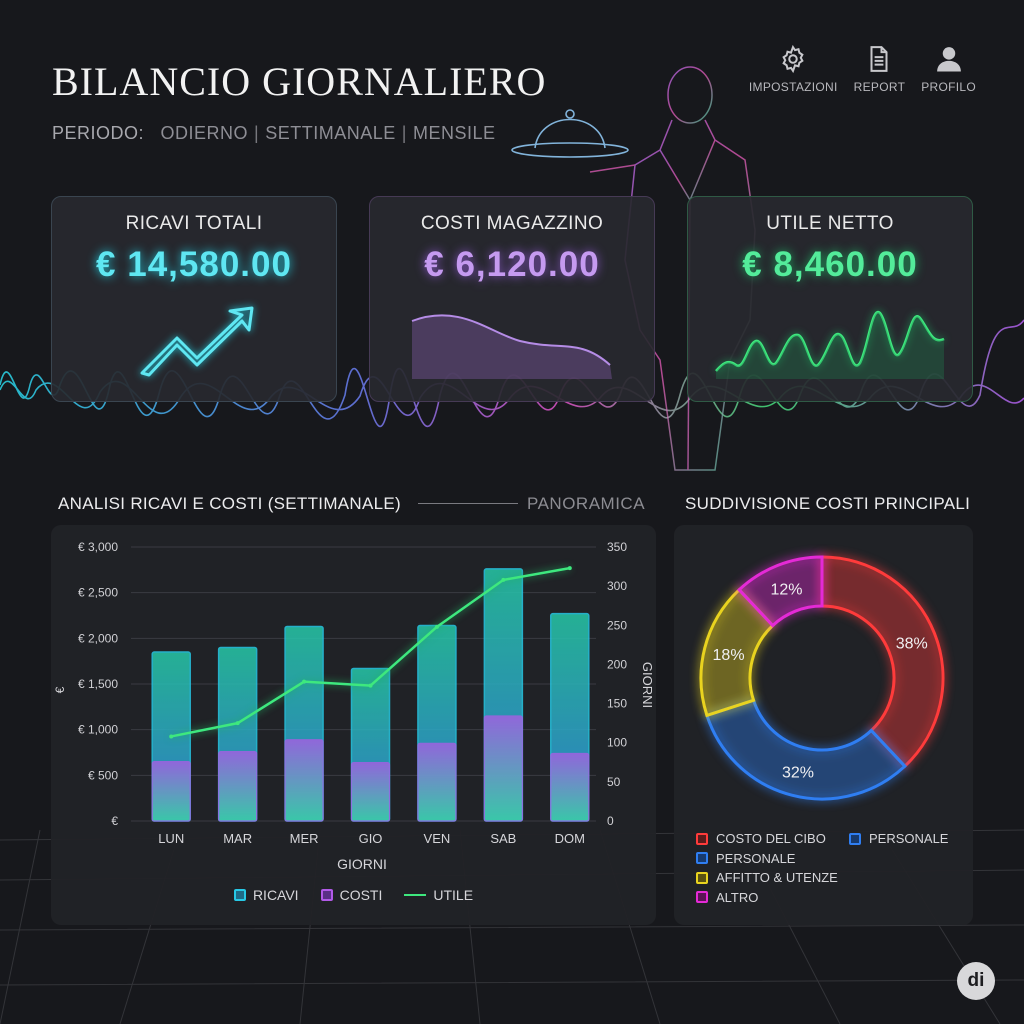 This screenshot has height=1024, width=1024. I want to click on donut-chart: 38% 32% 18% 12%, so click(822, 678).